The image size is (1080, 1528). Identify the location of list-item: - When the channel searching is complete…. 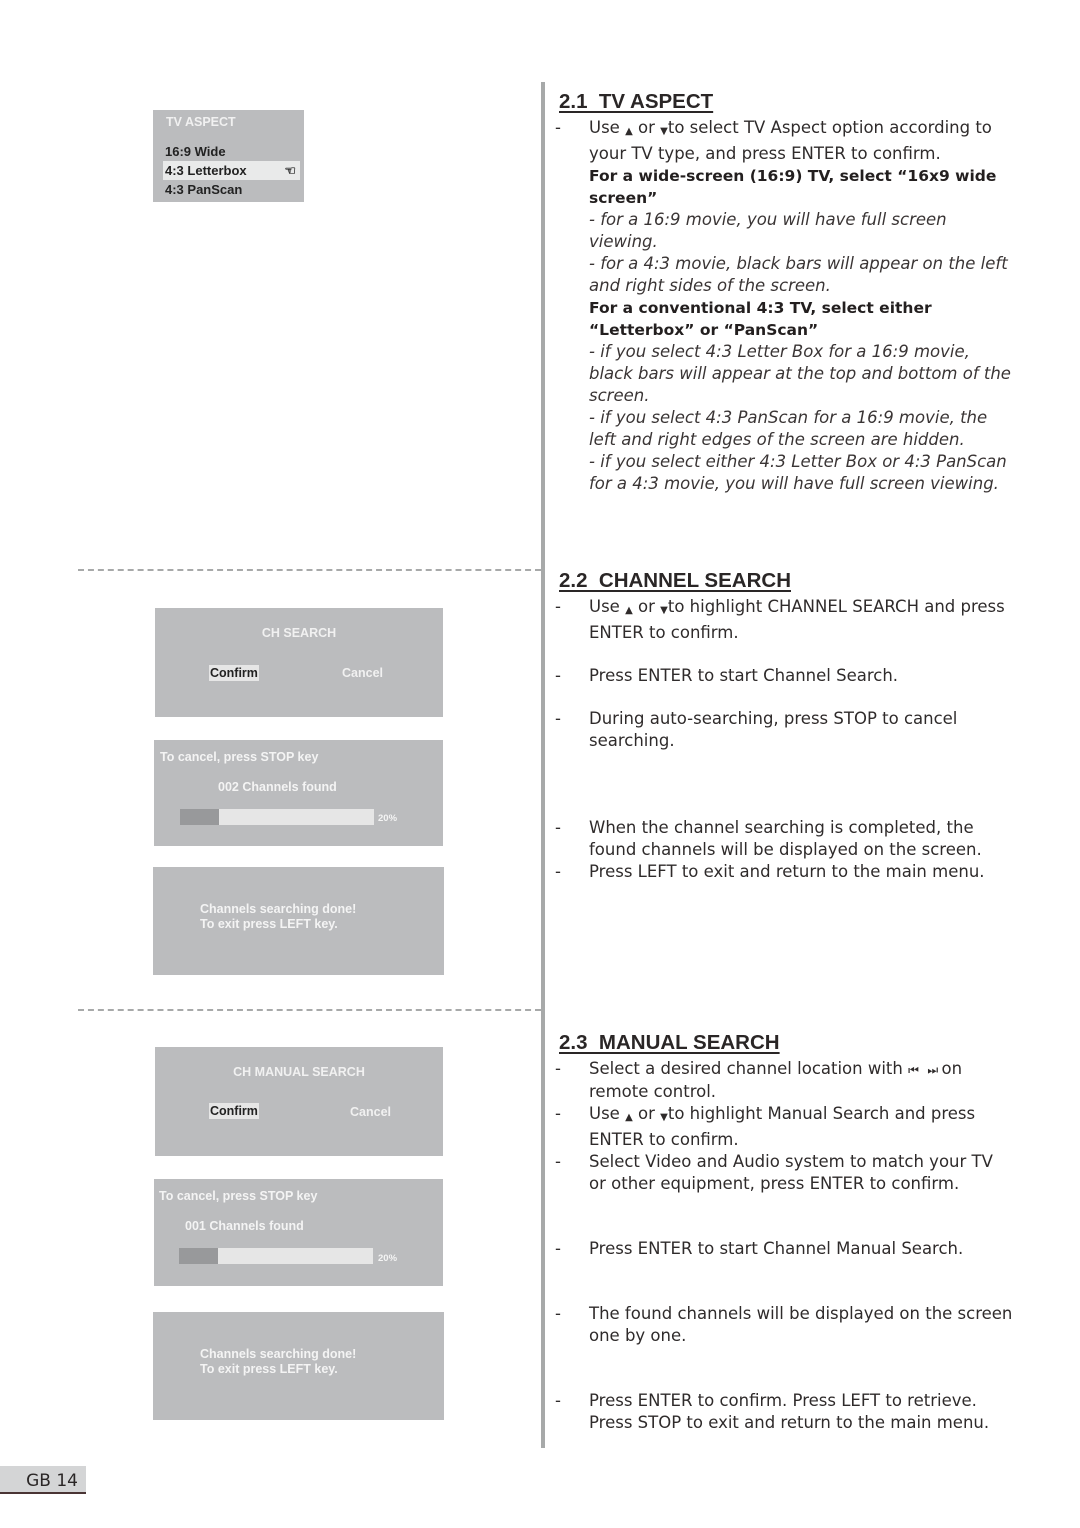
(785, 839).